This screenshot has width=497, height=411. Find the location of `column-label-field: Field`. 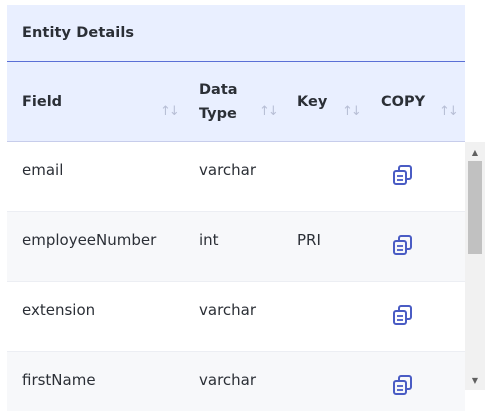

column-label-field: Field is located at coordinates (42, 102).